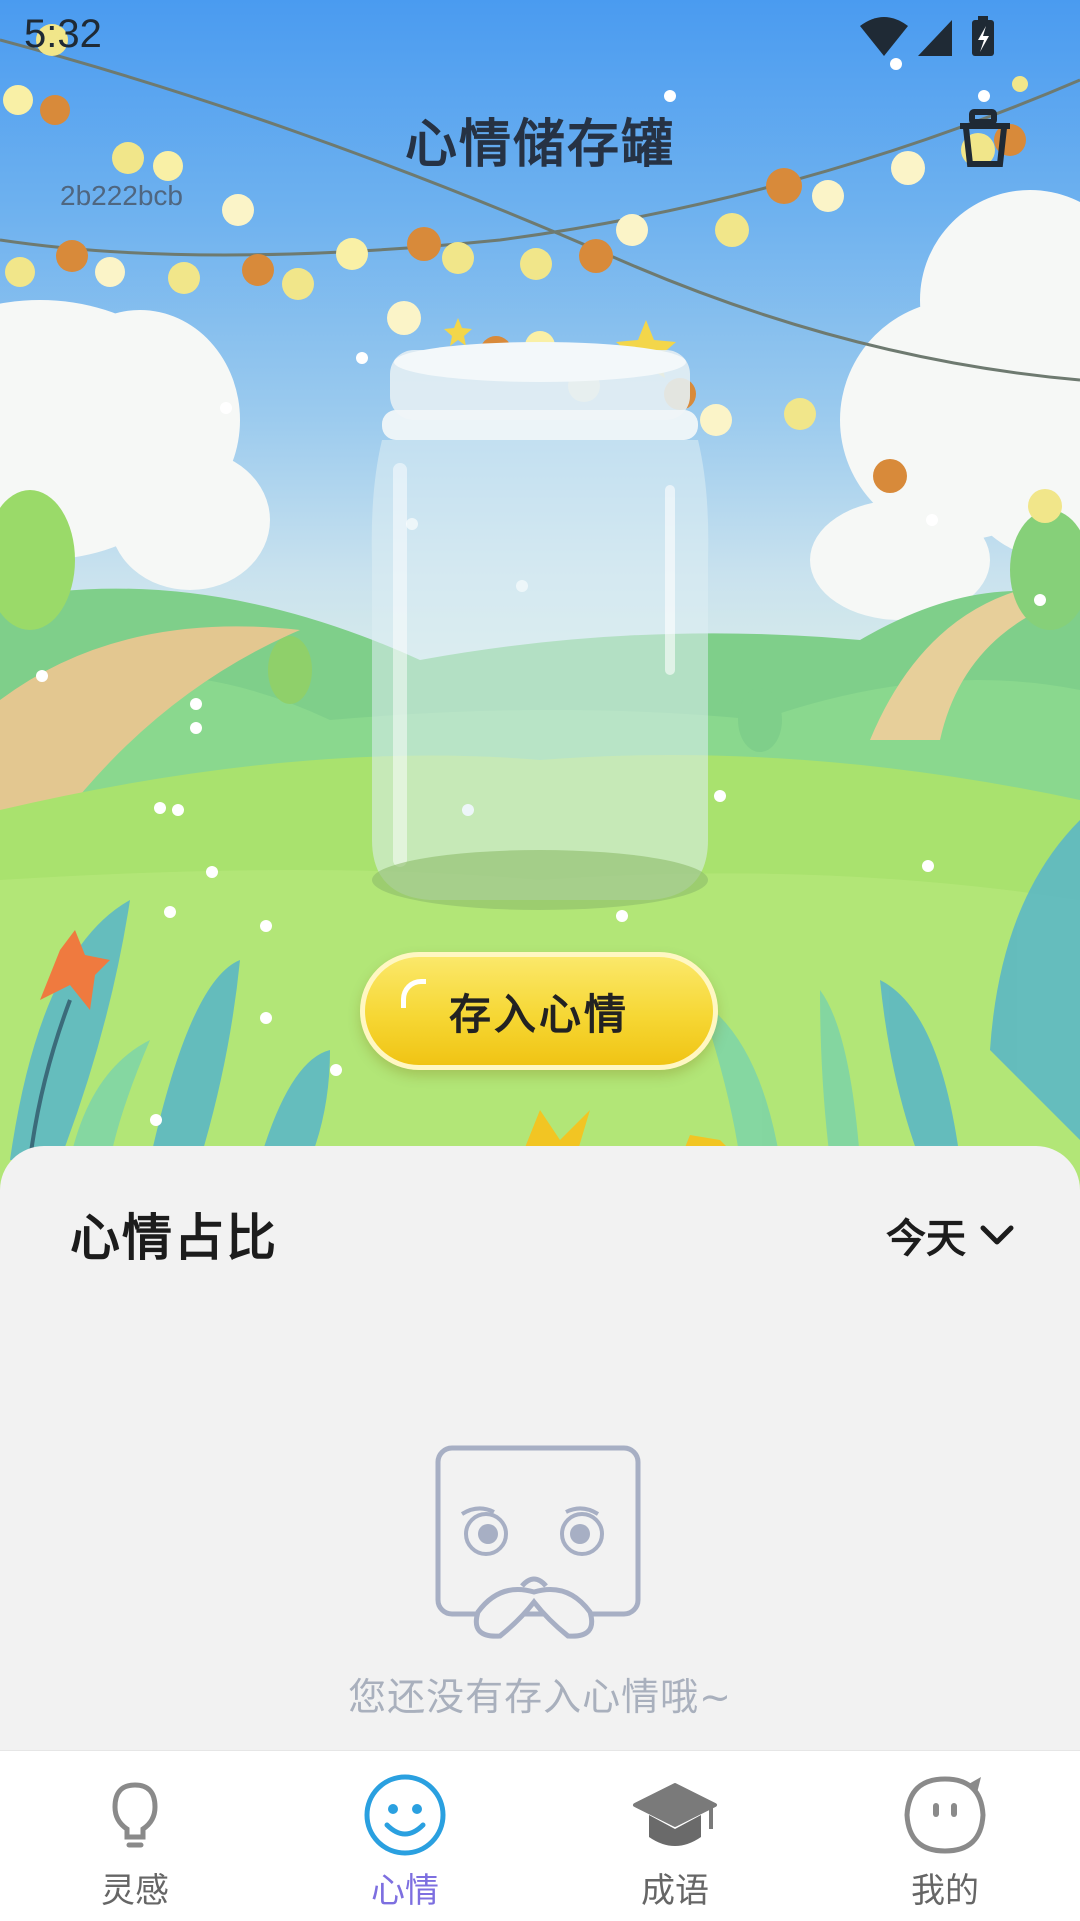  I want to click on tab-label: 我的, so click(945, 1891).